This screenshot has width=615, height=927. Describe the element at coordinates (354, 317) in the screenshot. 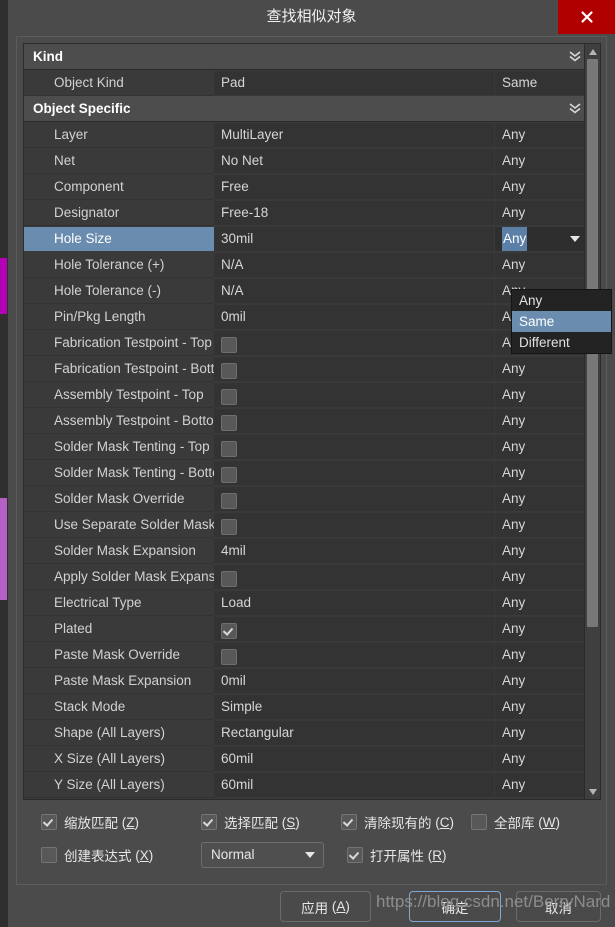

I see `grid-row-value: 0mil` at that location.